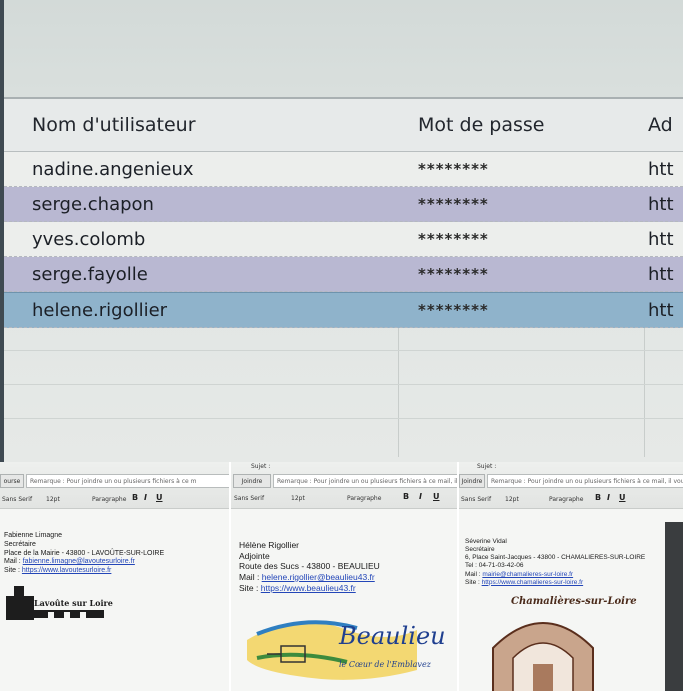  Describe the element at coordinates (343, 310) in the screenshot. I see `table-row-selected: helene.rigollier ******** htt` at that location.